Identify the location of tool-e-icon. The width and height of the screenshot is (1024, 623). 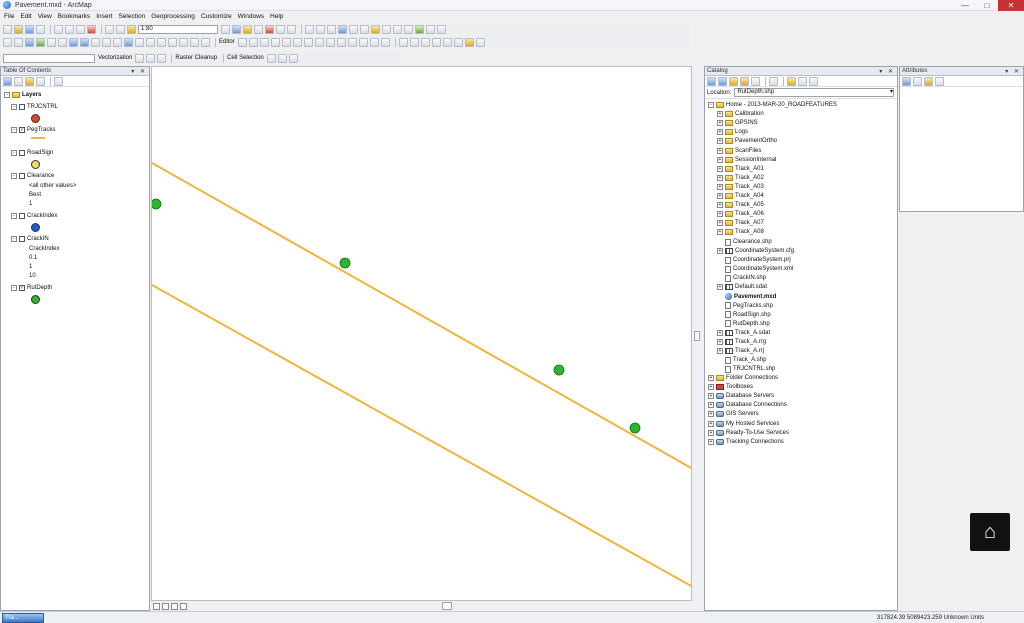
(353, 29).